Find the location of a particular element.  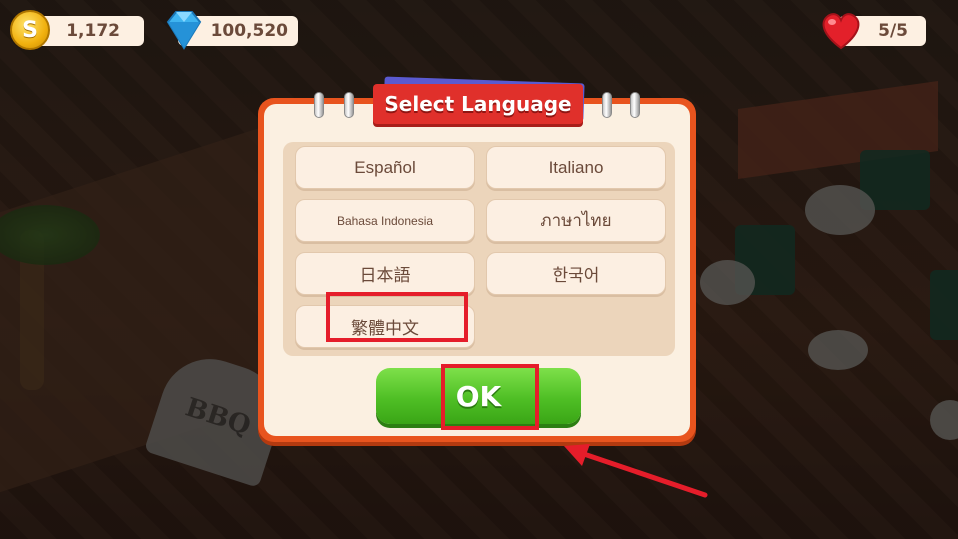

coin-symbol: S is located at coordinates (30, 30).